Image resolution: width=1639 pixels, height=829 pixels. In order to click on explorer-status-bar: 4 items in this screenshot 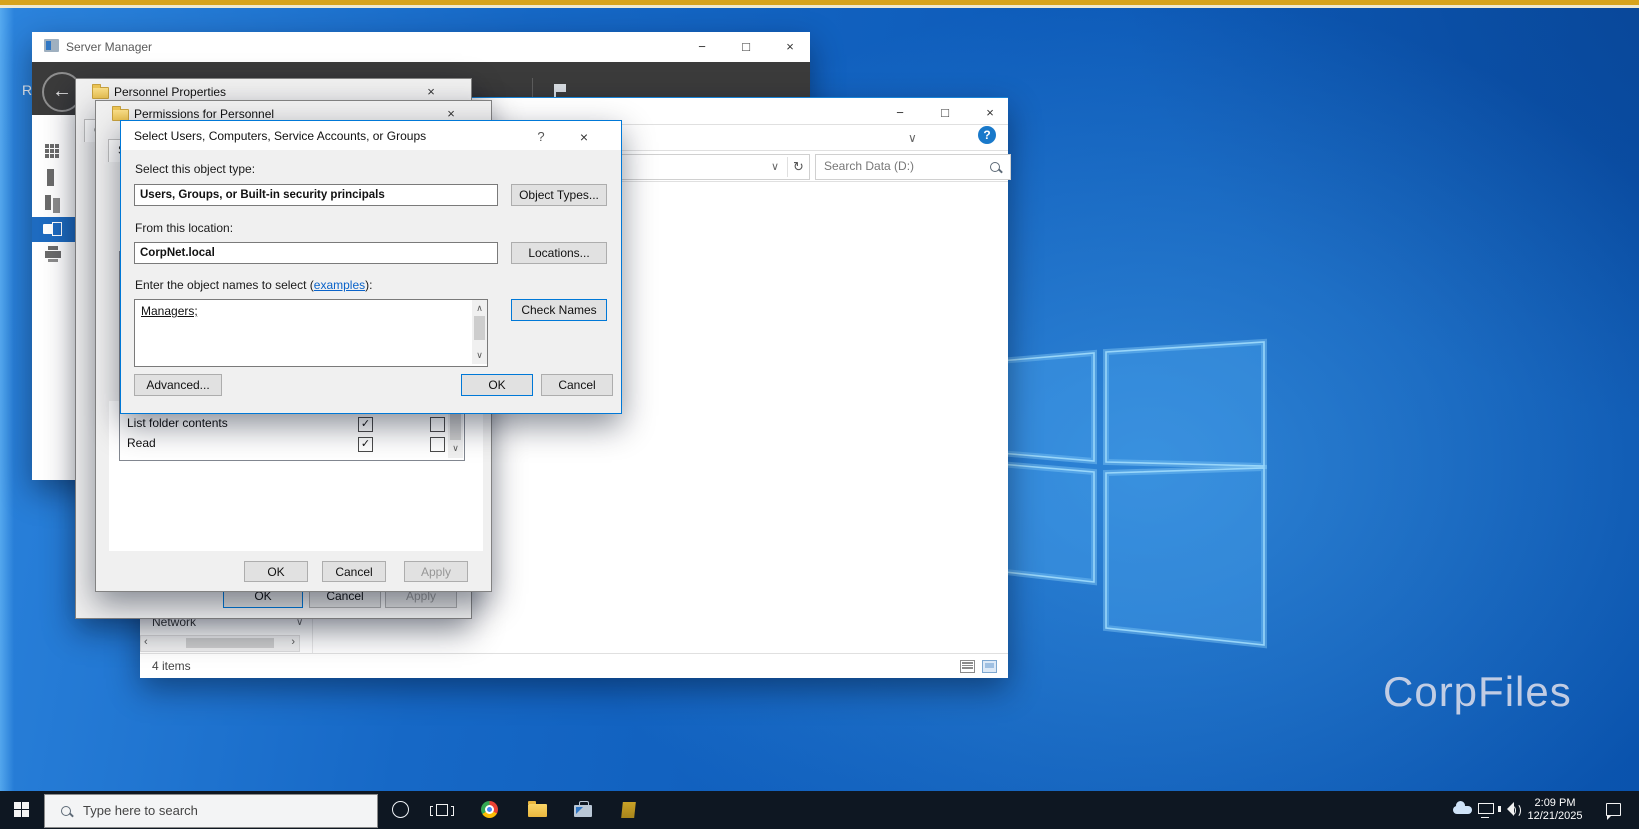, I will do `click(574, 665)`.